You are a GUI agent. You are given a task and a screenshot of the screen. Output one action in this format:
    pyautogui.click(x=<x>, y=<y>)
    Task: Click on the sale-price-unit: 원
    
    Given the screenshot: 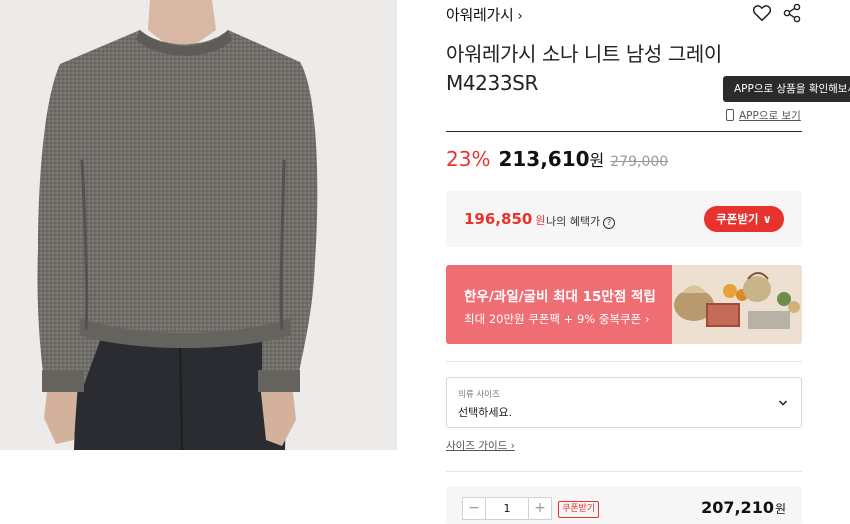 What is the action you would take?
    pyautogui.click(x=597, y=160)
    